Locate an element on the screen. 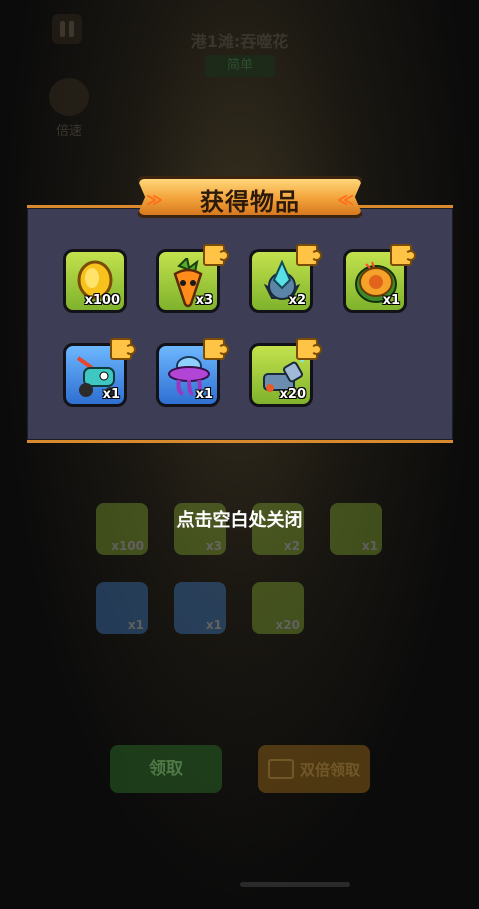 This screenshot has width=479, height=909. reward-item-crystal-turret: x2 is located at coordinates (285, 278).